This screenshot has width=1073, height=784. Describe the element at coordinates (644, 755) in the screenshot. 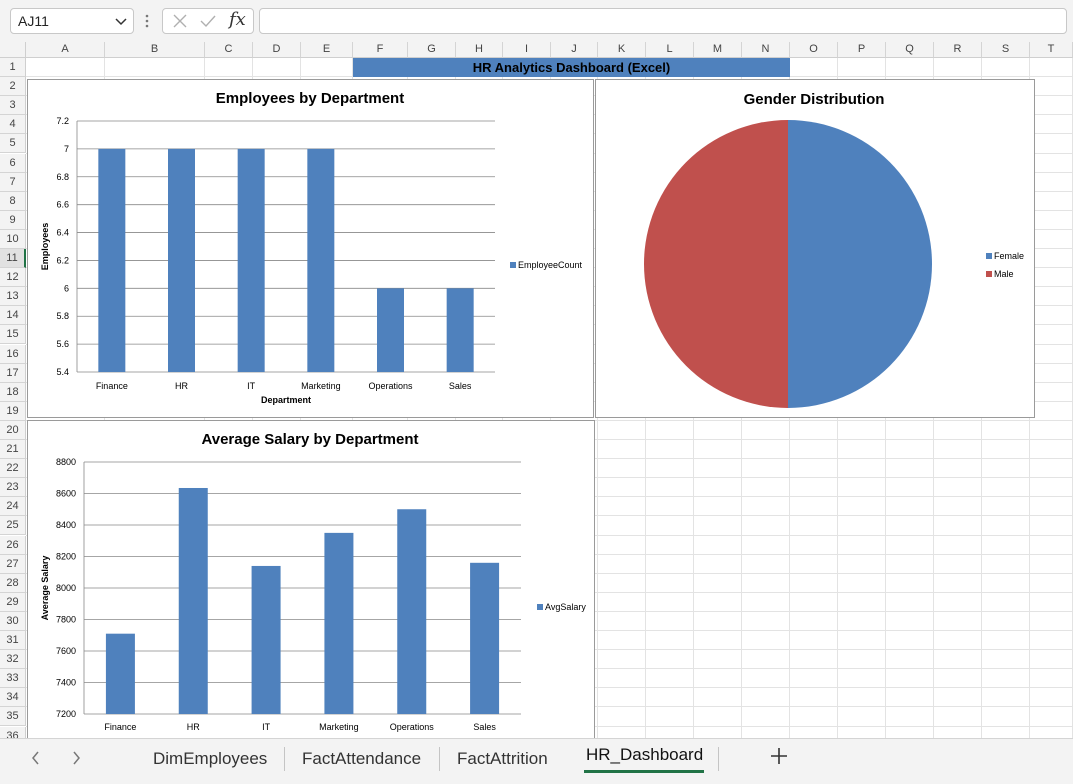

I see `tab-hr-dashboard: HR_Dashboard` at that location.